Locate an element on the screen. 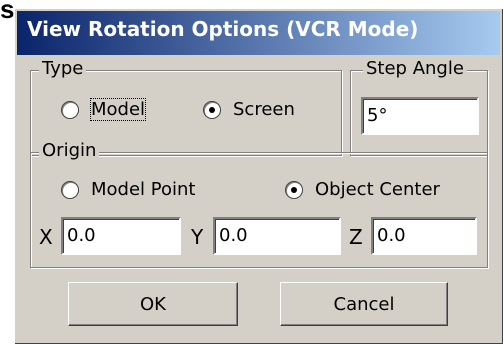 Image resolution: width=503 pixels, height=344 pixels. step-angle-input: 5° is located at coordinates (420, 116).